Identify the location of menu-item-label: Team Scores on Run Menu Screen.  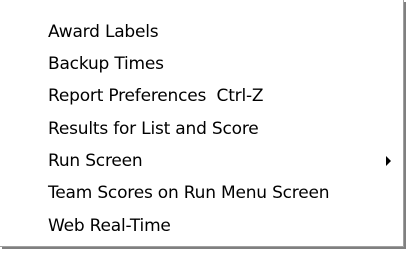
(189, 192).